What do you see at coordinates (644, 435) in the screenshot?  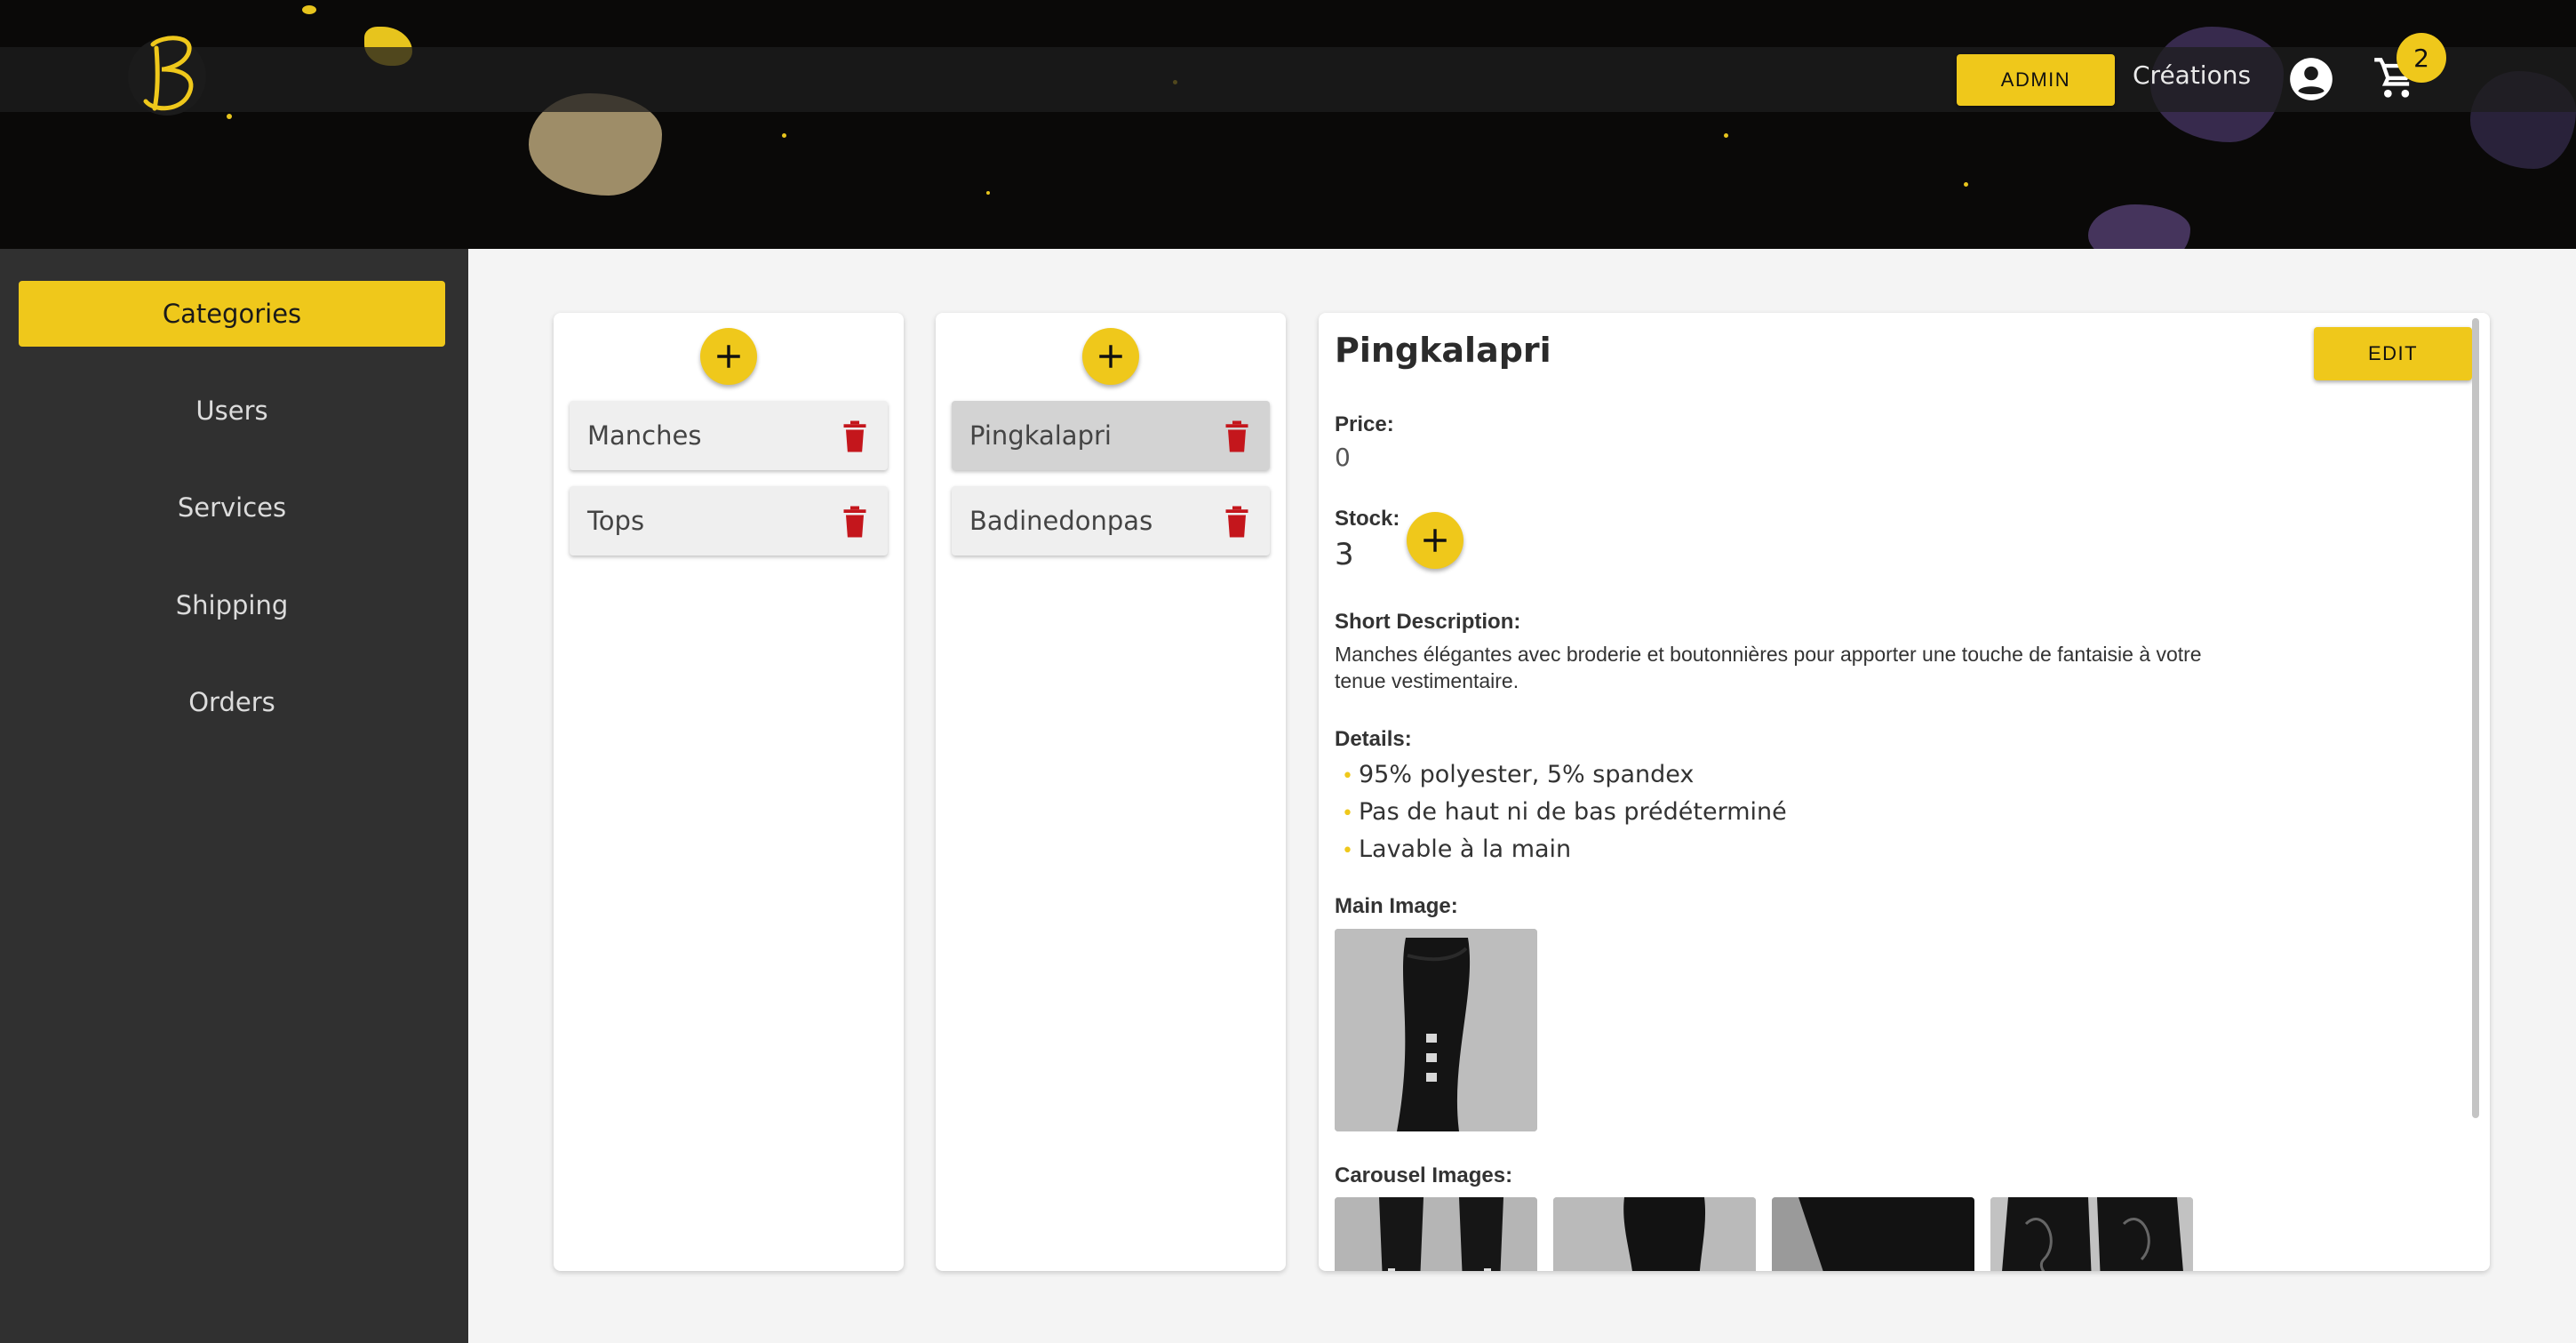 I see `category-label: Manches` at bounding box center [644, 435].